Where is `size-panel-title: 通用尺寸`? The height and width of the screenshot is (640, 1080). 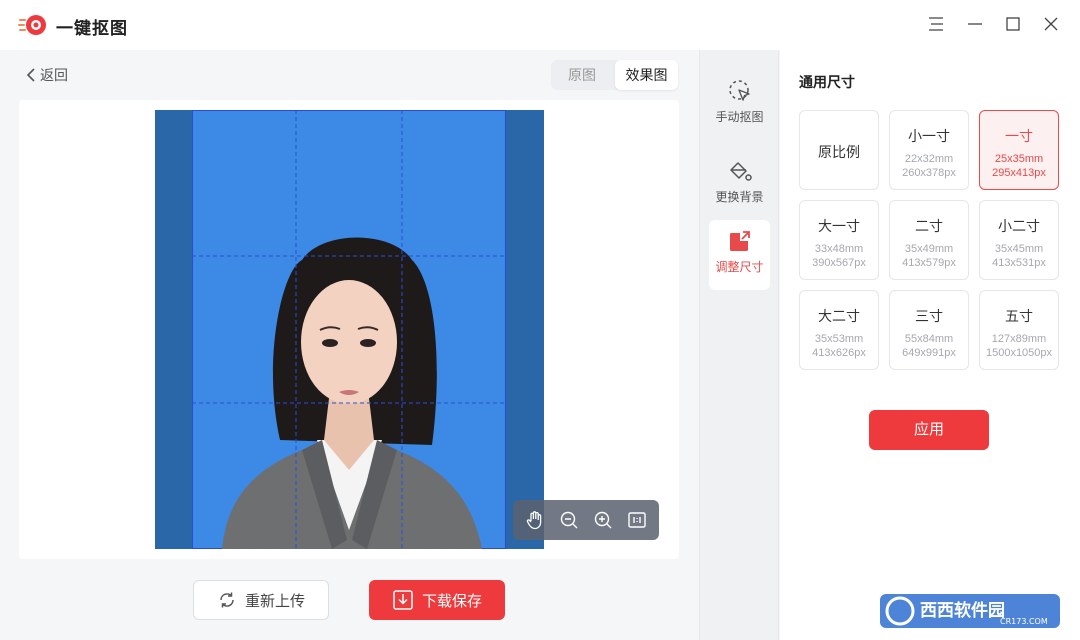
size-panel-title: 通用尺寸 is located at coordinates (827, 82).